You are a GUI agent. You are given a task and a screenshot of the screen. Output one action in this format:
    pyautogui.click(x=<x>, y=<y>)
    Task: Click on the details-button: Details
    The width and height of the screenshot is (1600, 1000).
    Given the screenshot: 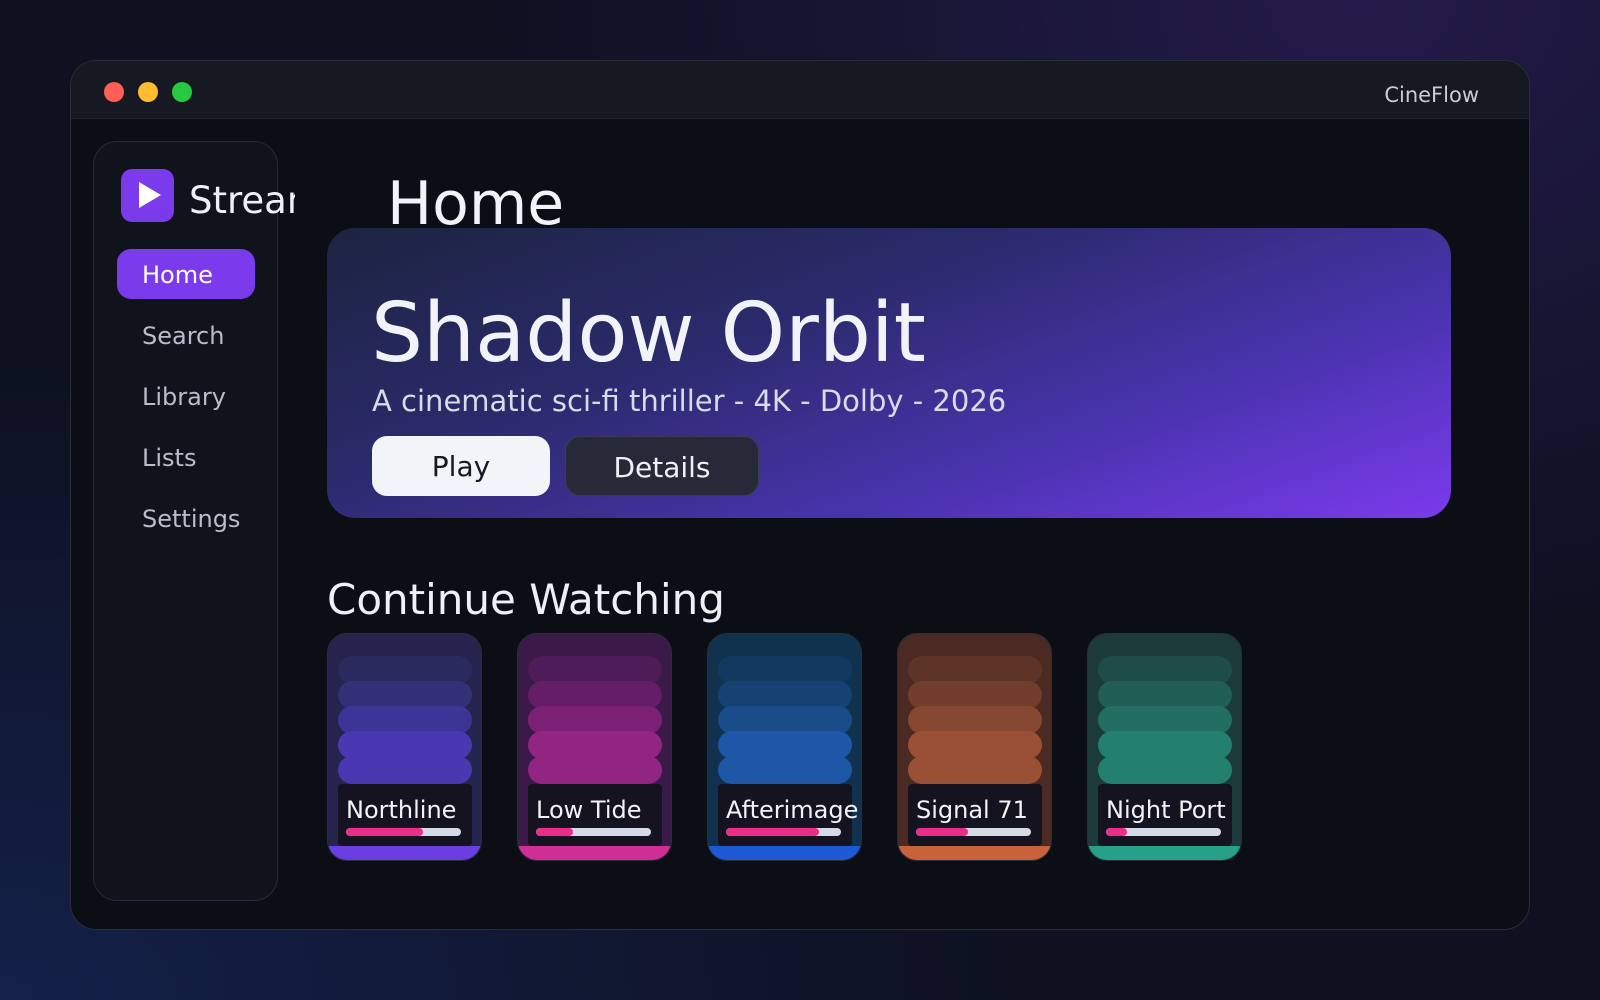 What is the action you would take?
    pyautogui.click(x=662, y=466)
    